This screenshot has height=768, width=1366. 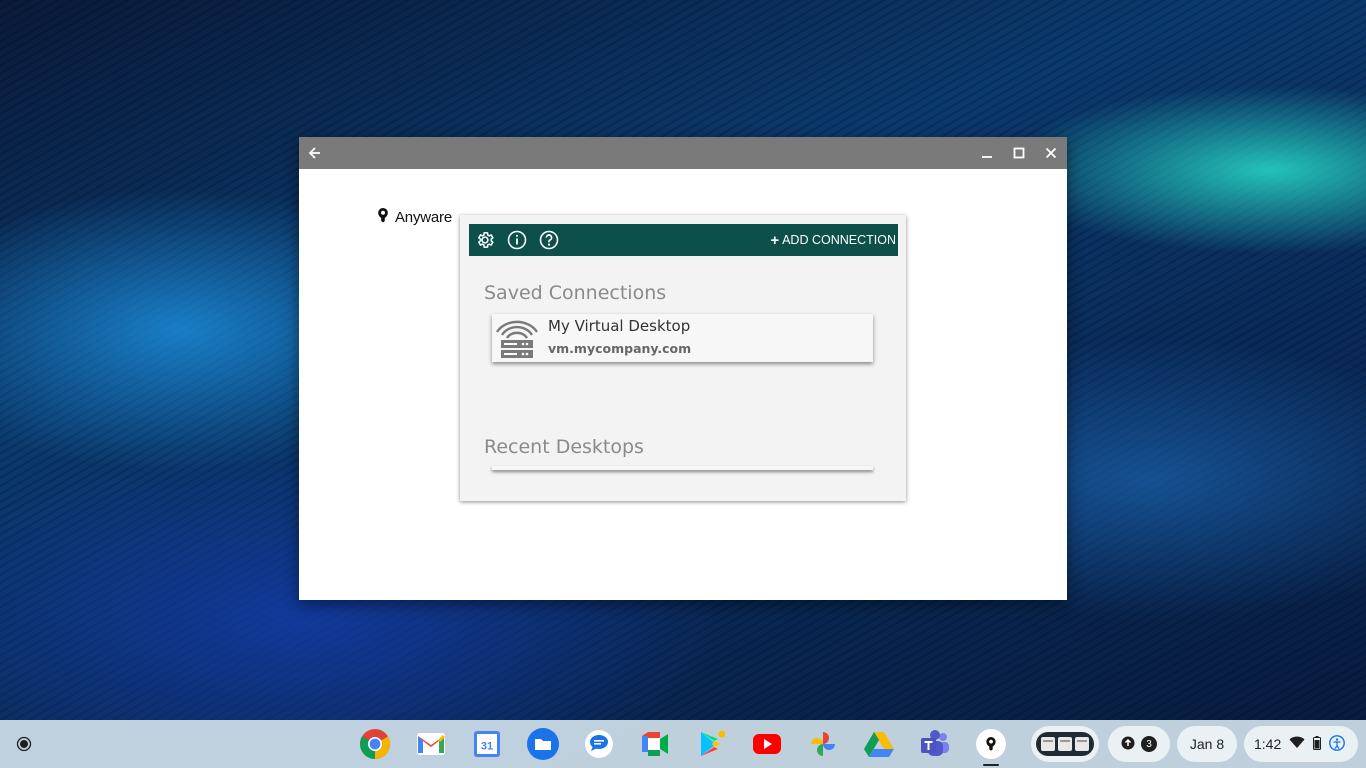 What do you see at coordinates (1128, 744) in the screenshot?
I see `upload-icon` at bounding box center [1128, 744].